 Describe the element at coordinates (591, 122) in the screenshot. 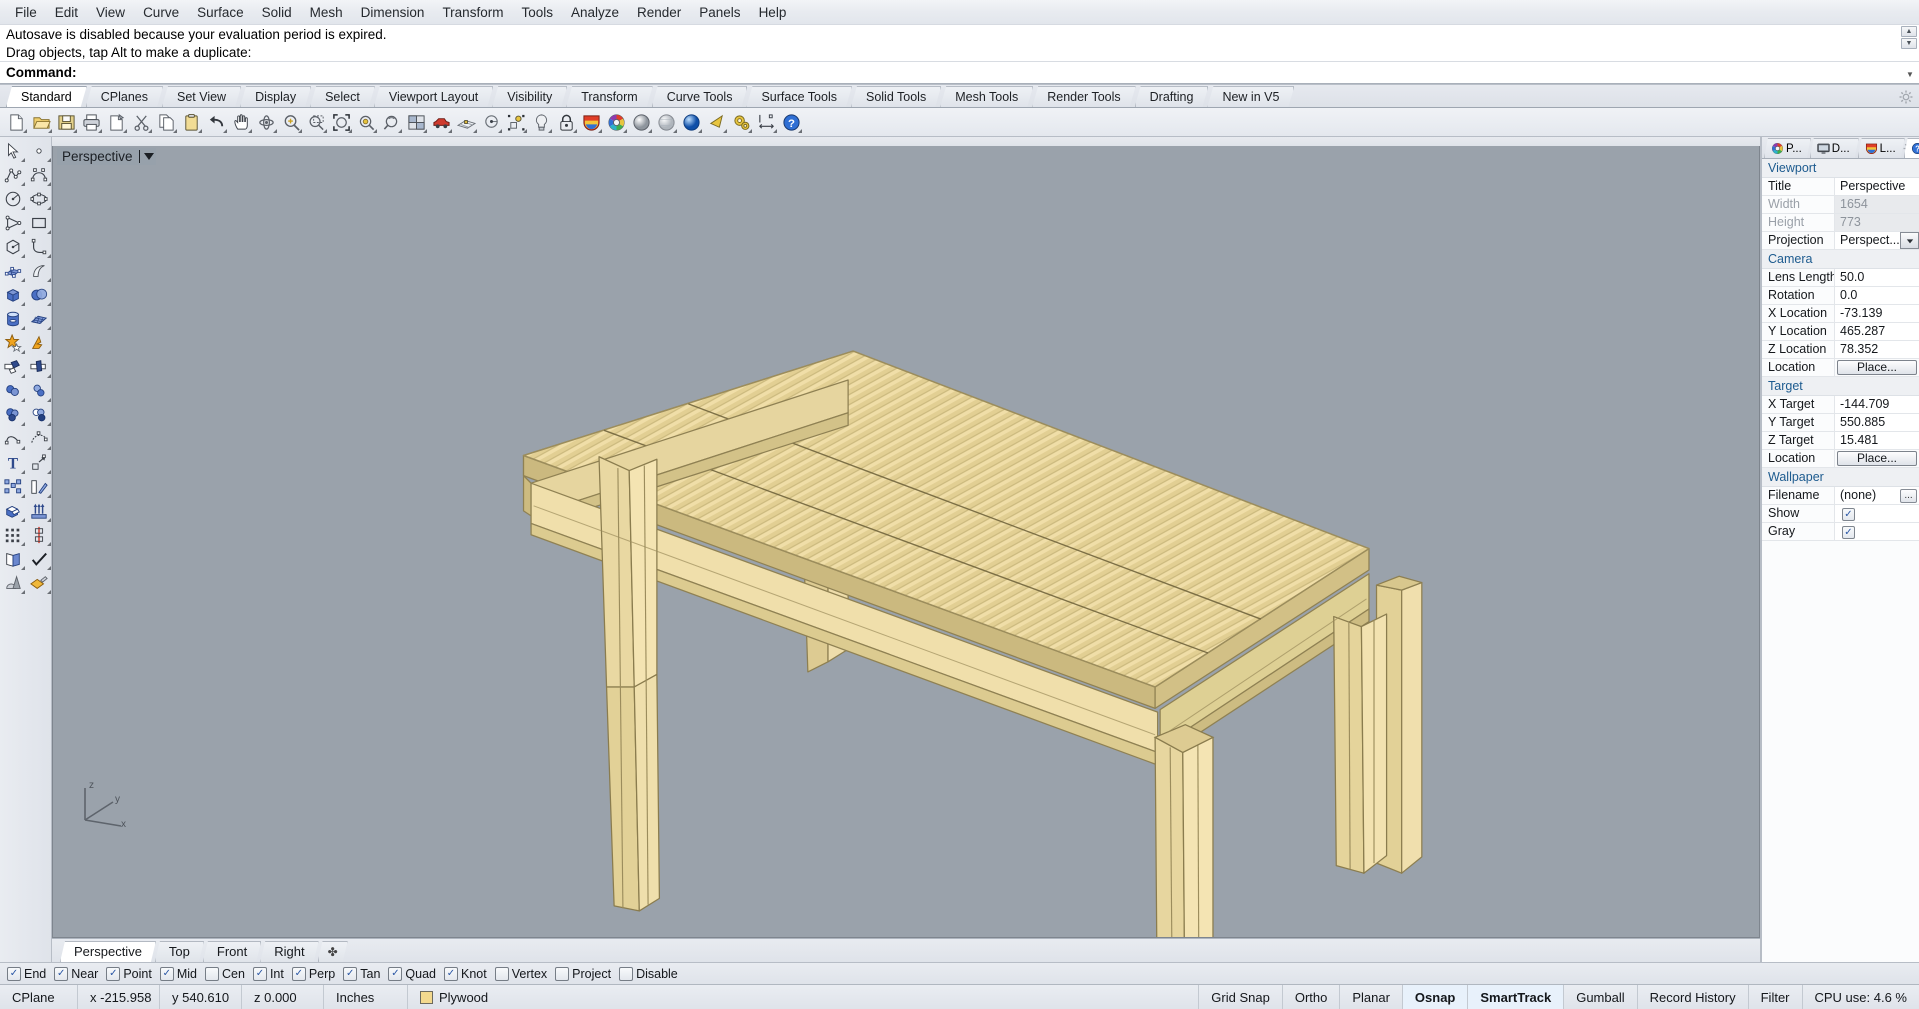

I see `toolbar-button-layers-shield` at that location.